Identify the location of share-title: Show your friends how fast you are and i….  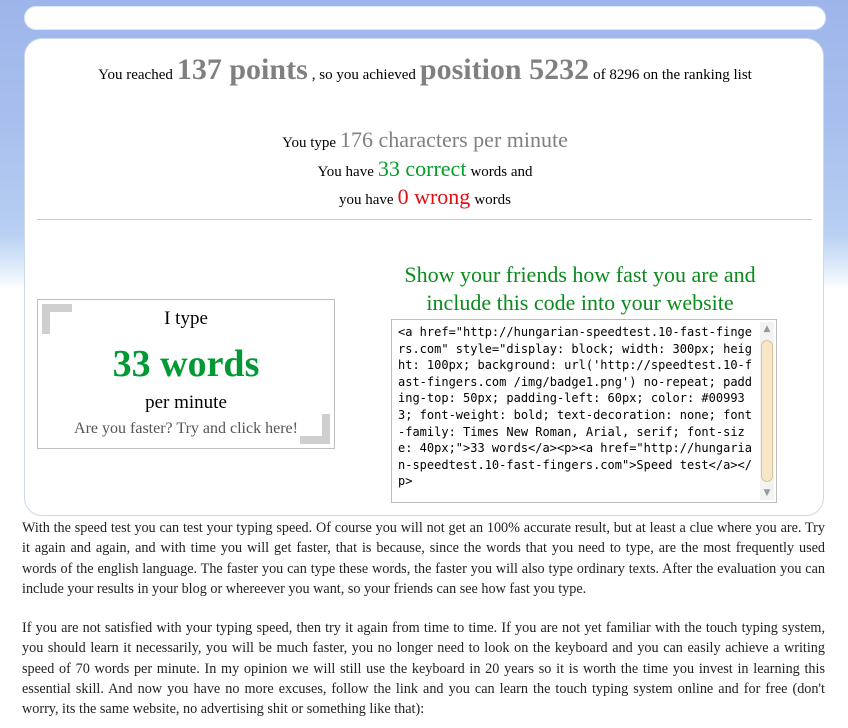
(580, 288).